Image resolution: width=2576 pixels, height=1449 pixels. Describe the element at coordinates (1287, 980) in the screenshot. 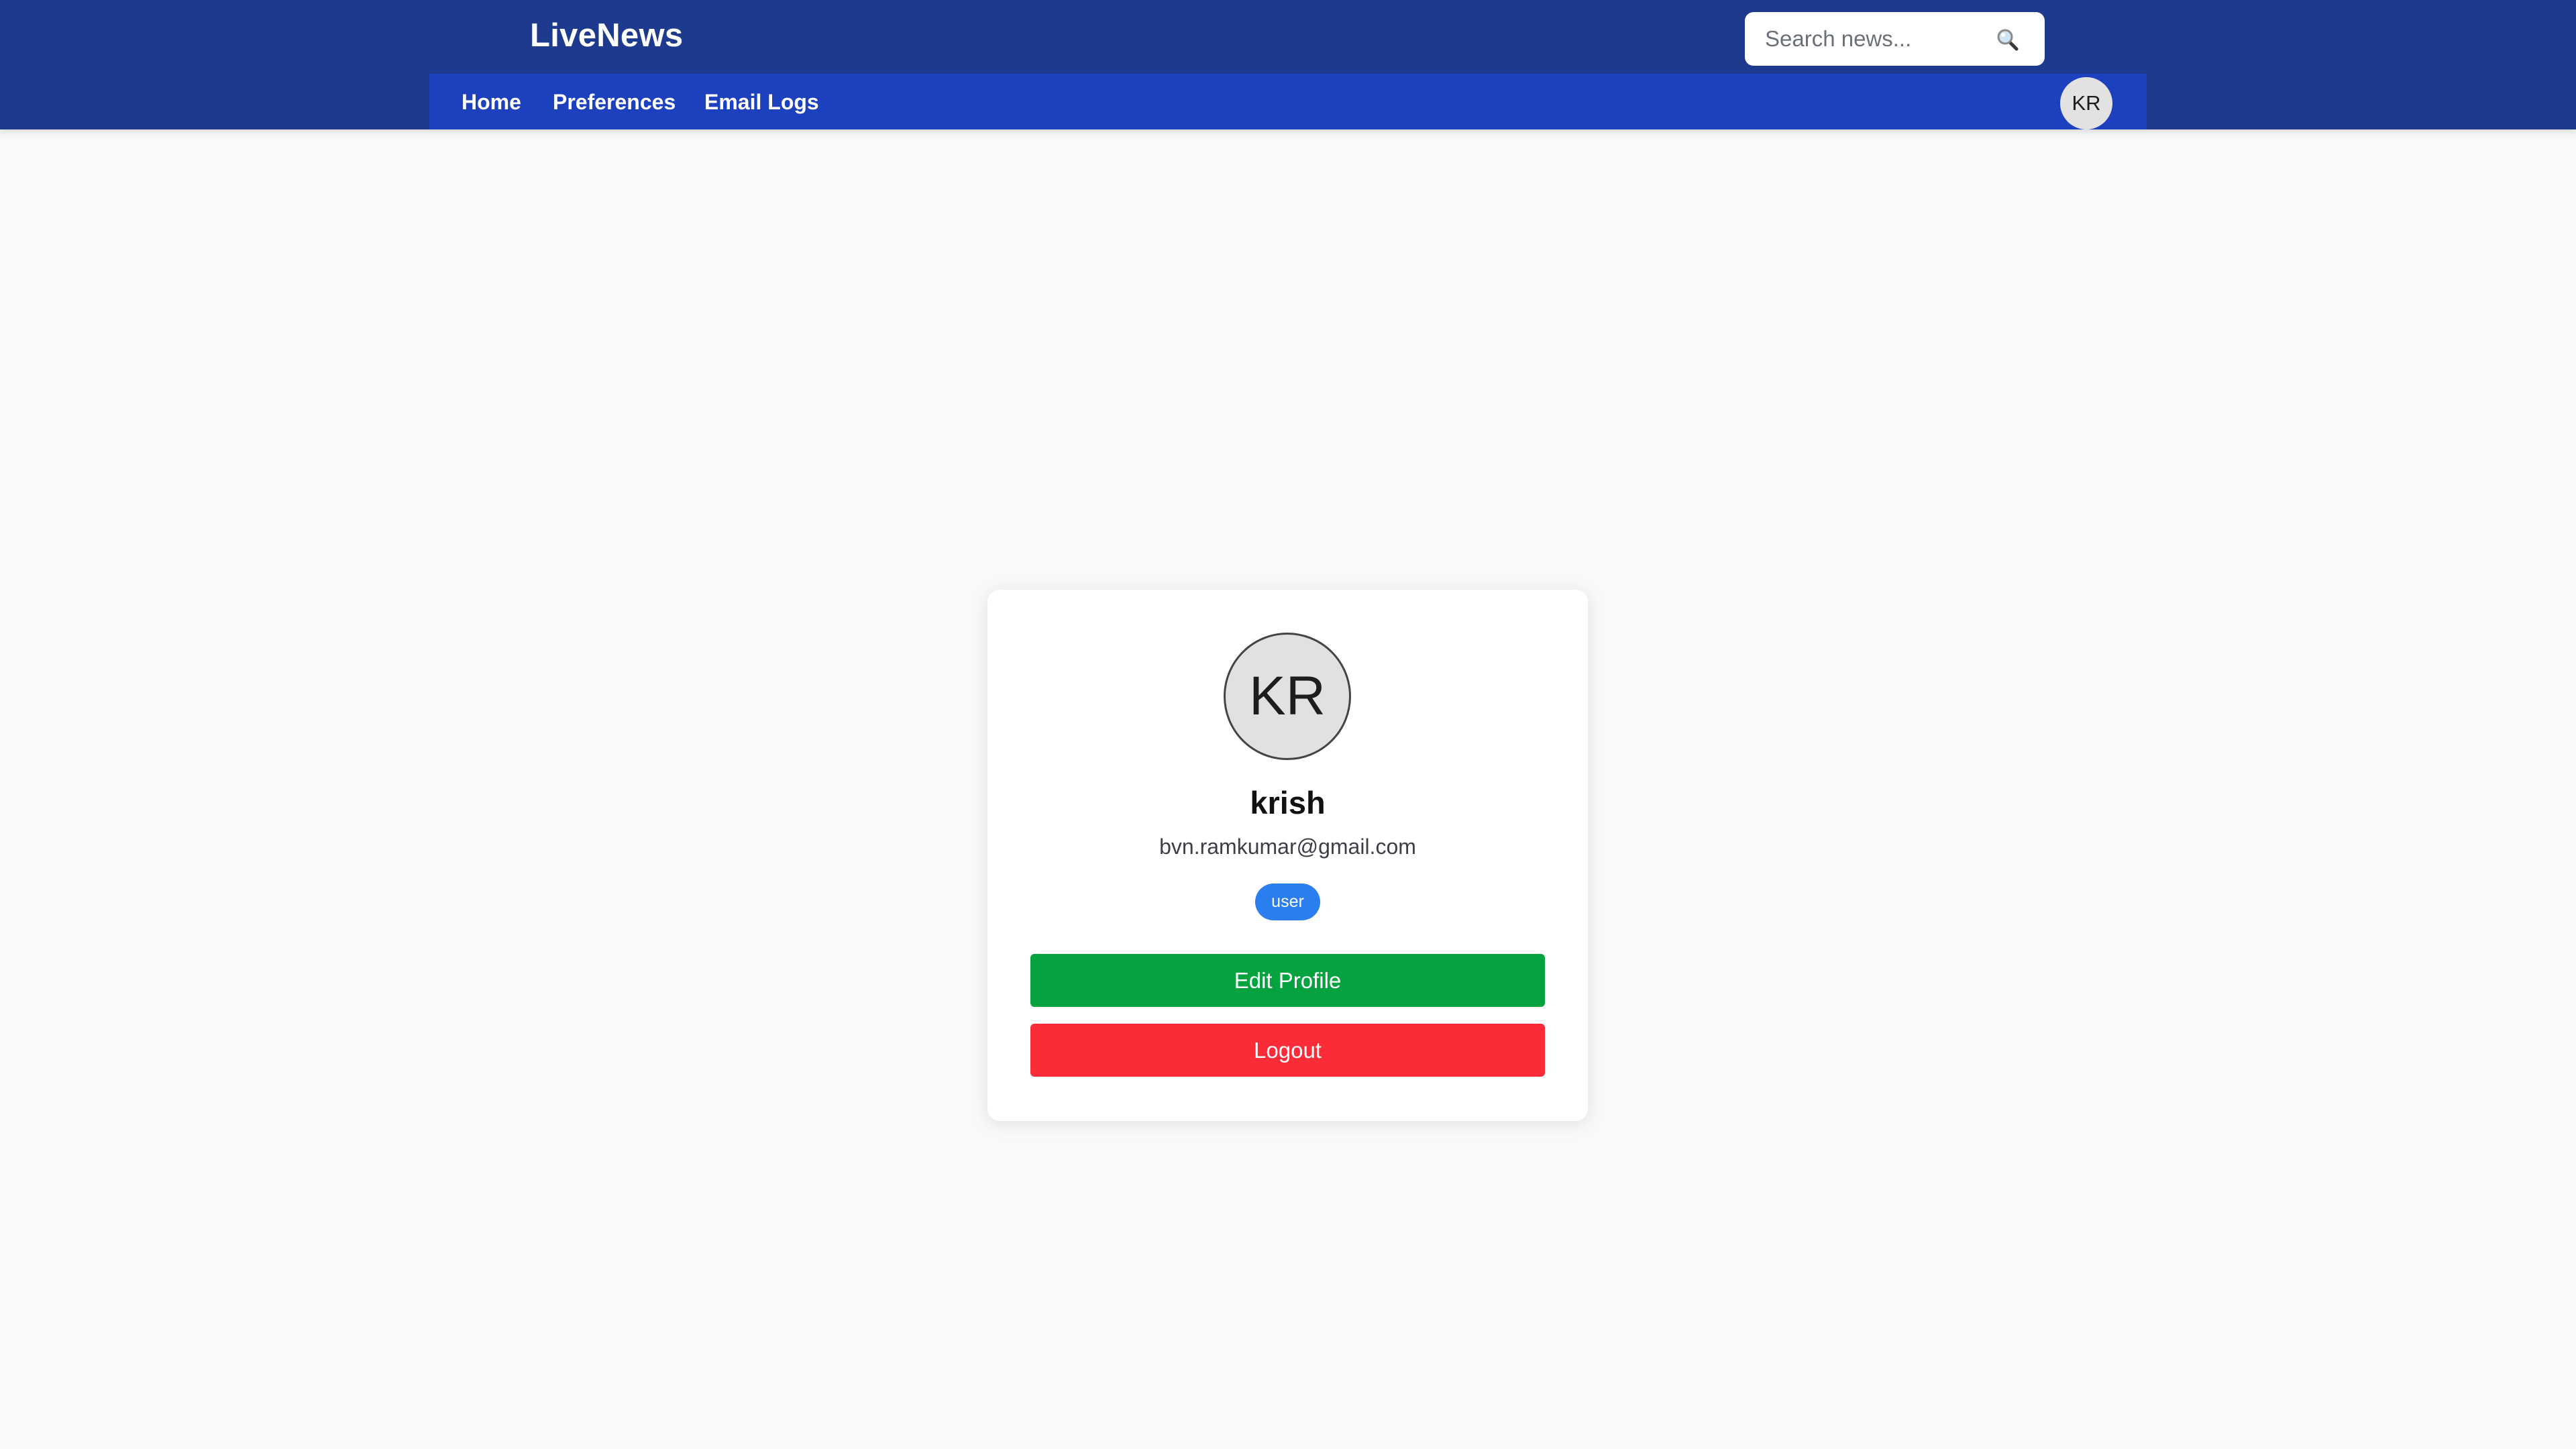

I see `edit-profile-button: Edit Profile` at that location.